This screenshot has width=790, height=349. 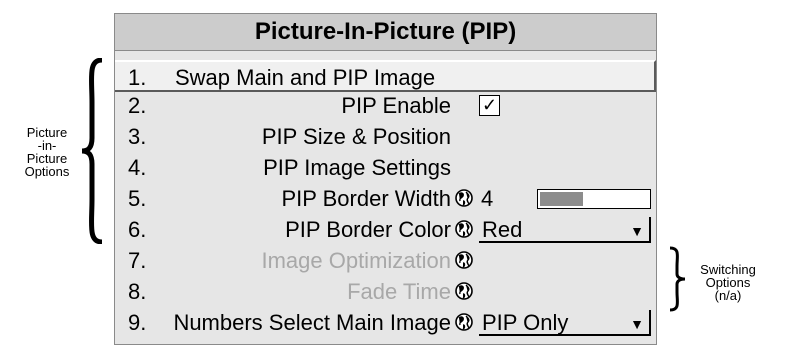 I want to click on menu-title: Picture-In-Picture (PIP), so click(x=385, y=32).